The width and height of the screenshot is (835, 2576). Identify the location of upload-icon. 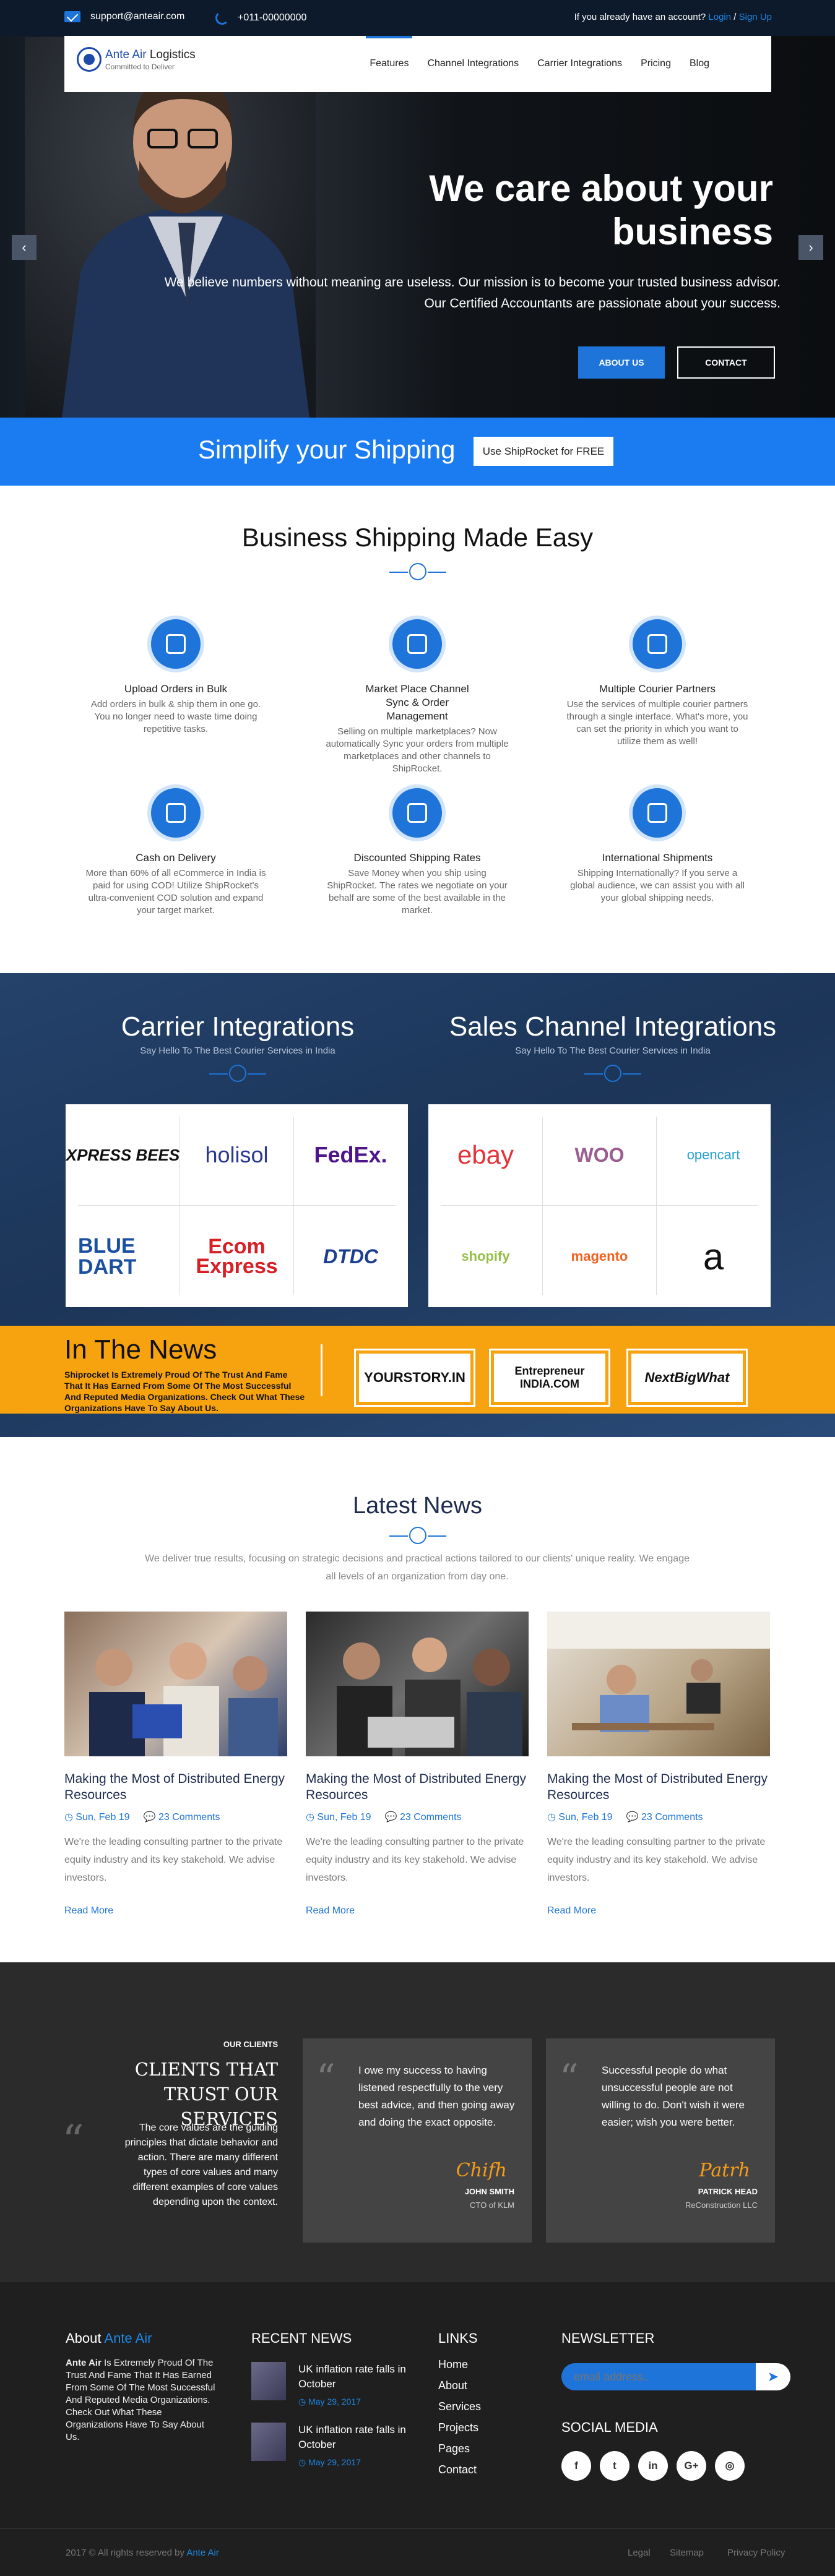
(175, 644).